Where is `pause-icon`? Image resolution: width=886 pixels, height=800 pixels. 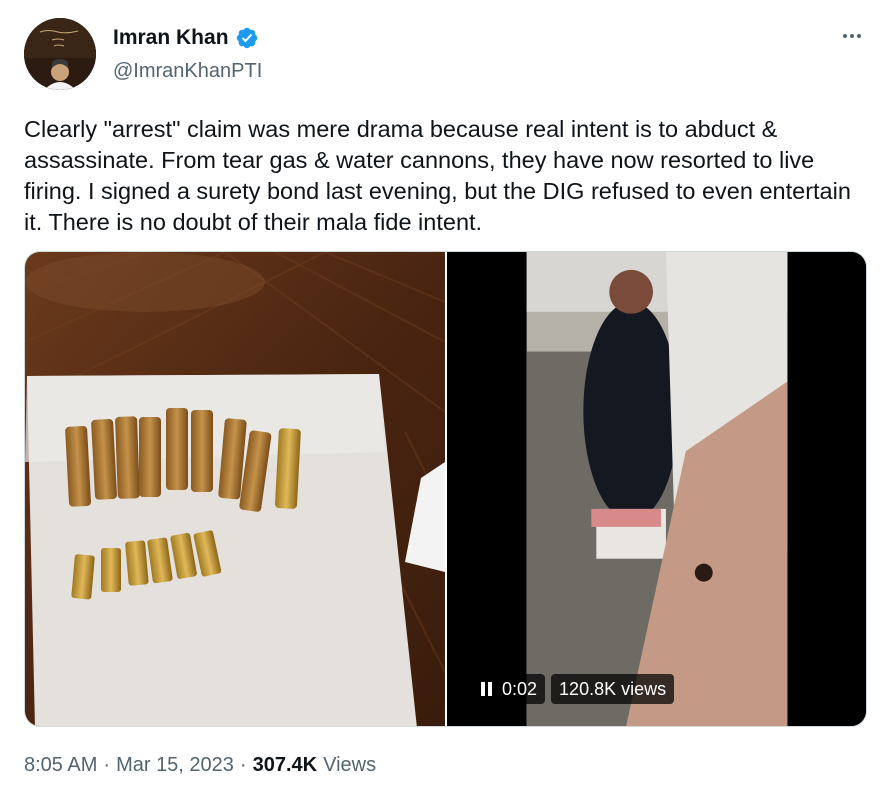
pause-icon is located at coordinates (486, 689).